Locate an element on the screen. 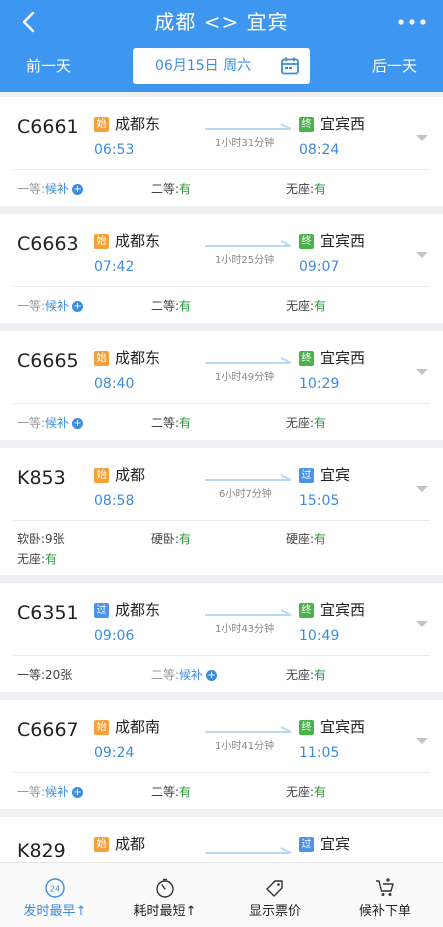  arrival-time: 11:05 is located at coordinates (319, 753).